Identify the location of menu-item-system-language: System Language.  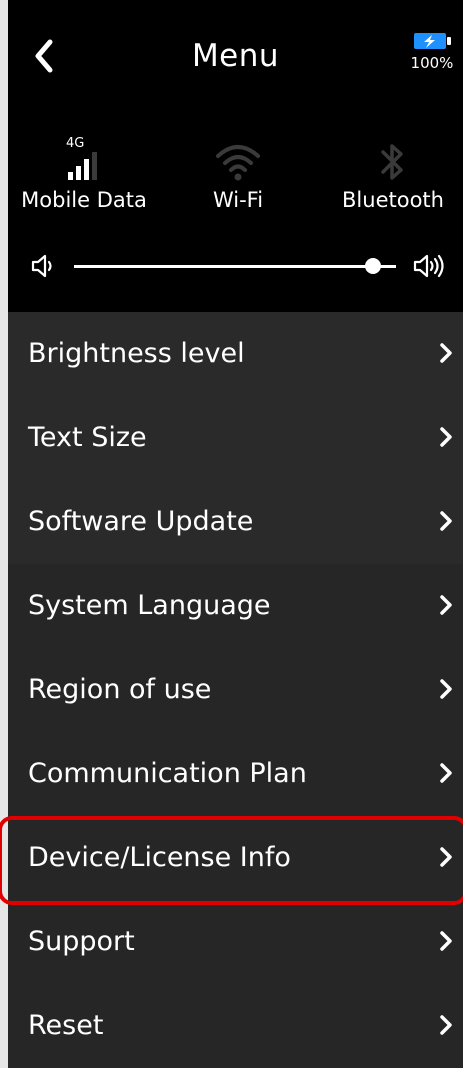
(235, 606).